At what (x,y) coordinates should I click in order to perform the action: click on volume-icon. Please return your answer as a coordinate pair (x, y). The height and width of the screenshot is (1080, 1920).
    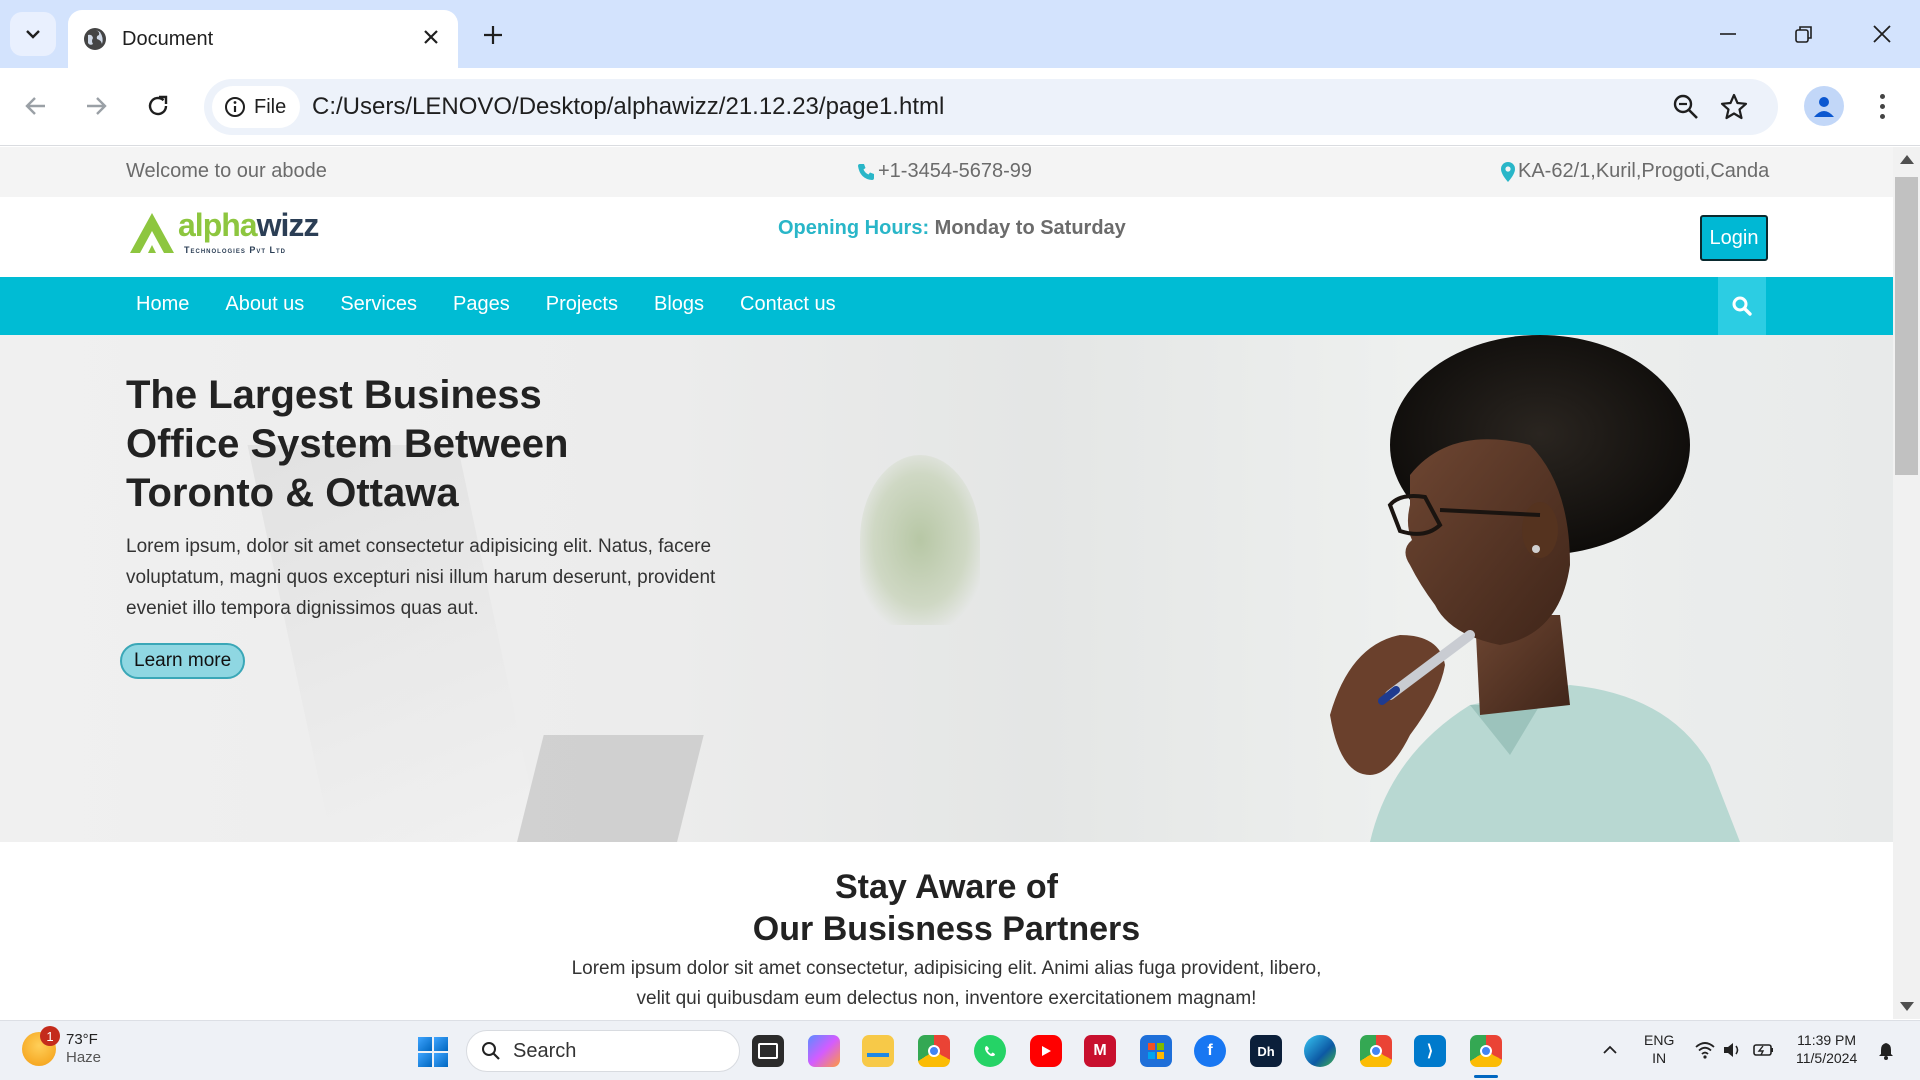
    Looking at the image, I should click on (1732, 1050).